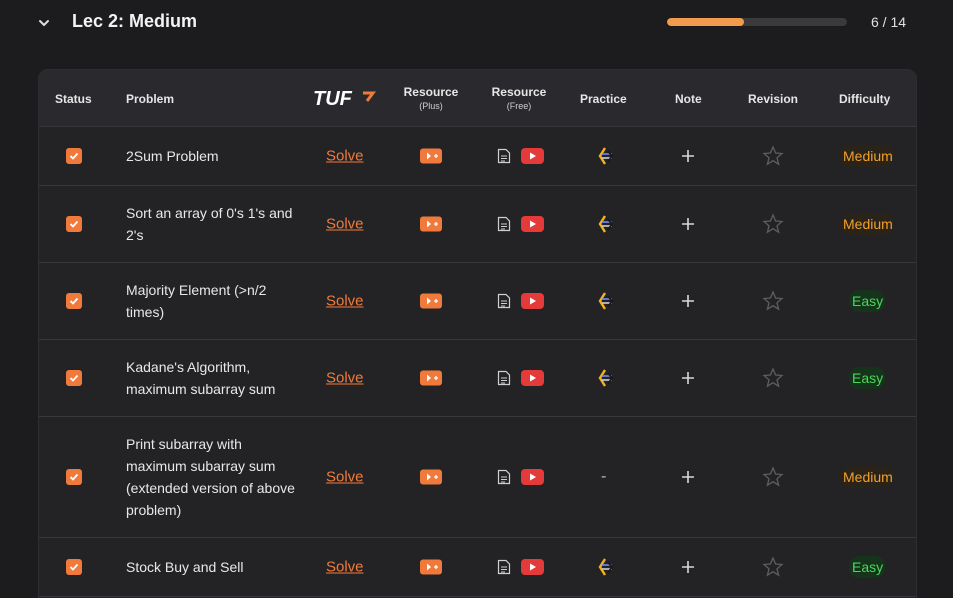 The width and height of the screenshot is (953, 598). I want to click on header-resource-plus: Resource (Plus), so click(431, 98).